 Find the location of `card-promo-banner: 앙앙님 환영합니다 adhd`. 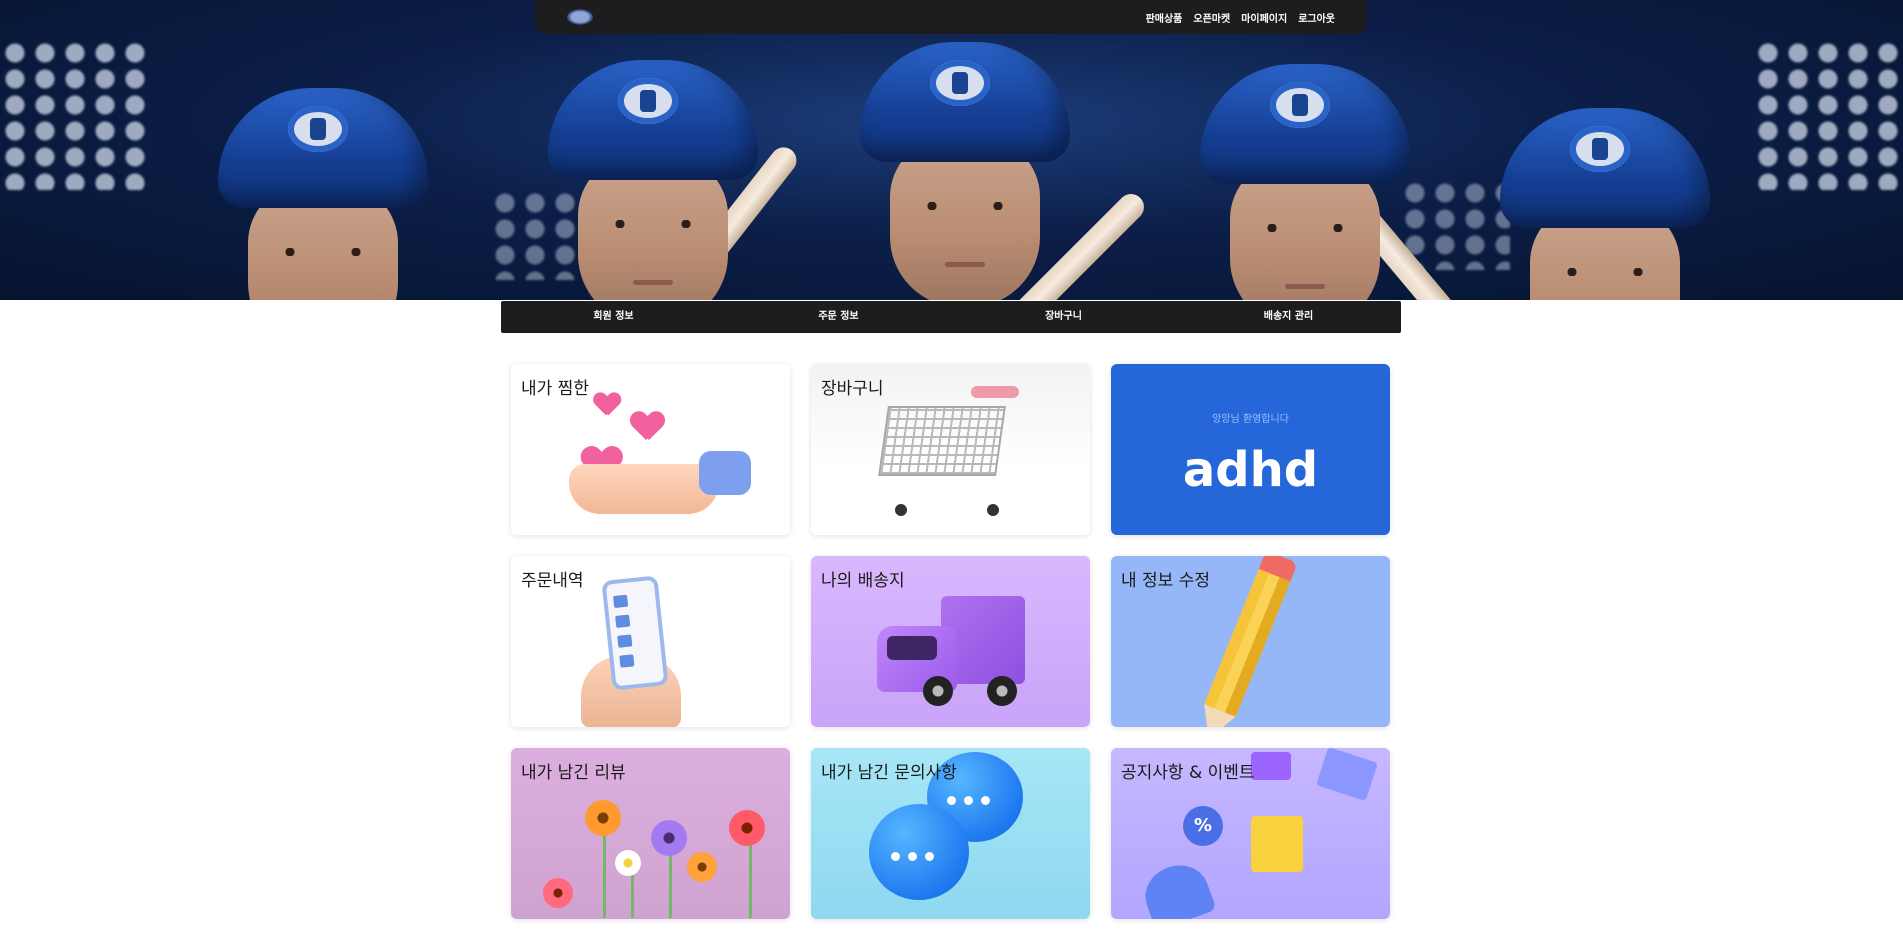

card-promo-banner: 앙앙님 환영합니다 adhd is located at coordinates (1250, 449).